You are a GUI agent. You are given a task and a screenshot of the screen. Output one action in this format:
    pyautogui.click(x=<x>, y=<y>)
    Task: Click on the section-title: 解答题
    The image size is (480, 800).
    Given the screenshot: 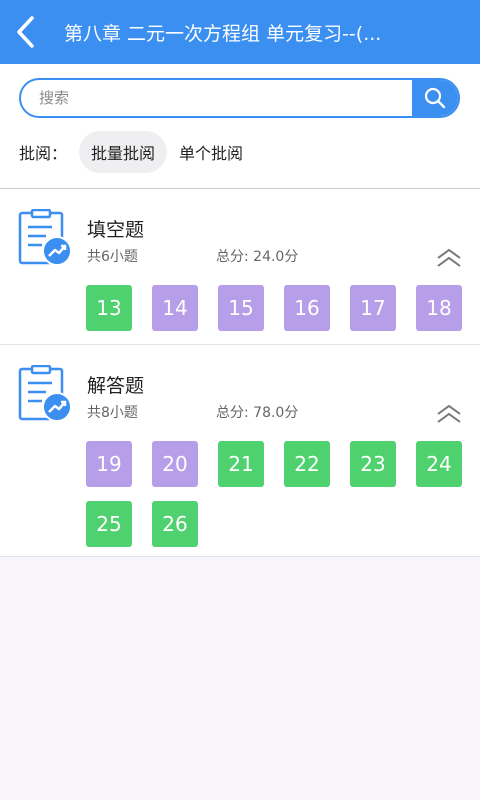 What is the action you would take?
    pyautogui.click(x=116, y=386)
    